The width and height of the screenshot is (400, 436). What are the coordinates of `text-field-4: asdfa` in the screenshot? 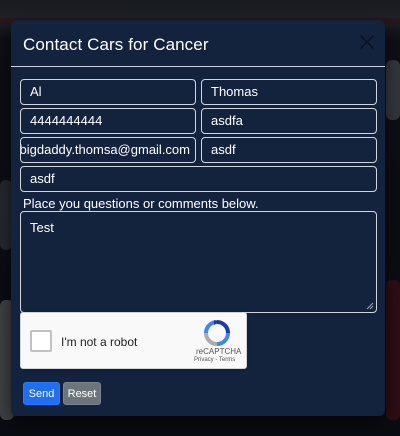 It's located at (289, 121).